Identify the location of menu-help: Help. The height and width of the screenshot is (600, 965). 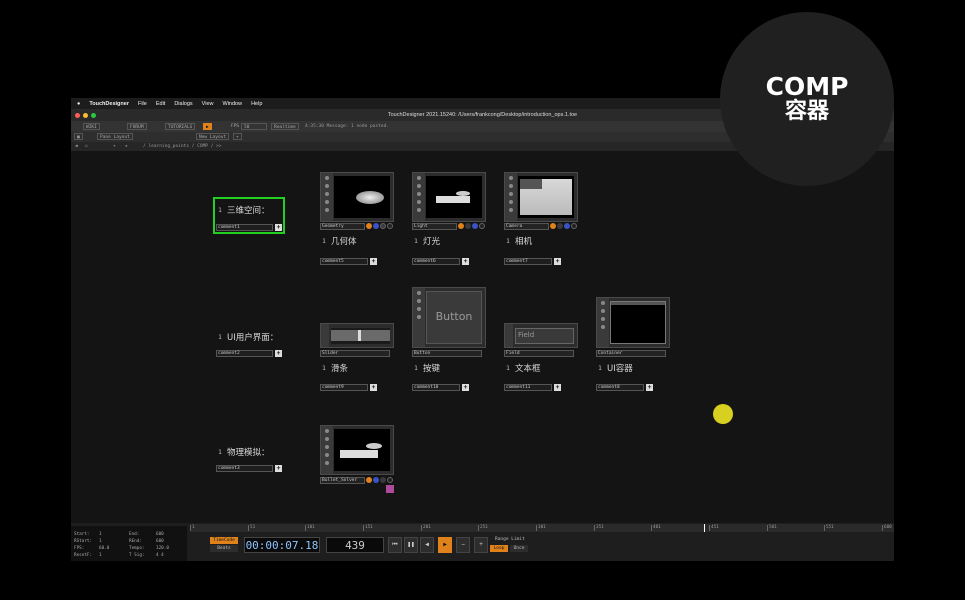
(256, 104).